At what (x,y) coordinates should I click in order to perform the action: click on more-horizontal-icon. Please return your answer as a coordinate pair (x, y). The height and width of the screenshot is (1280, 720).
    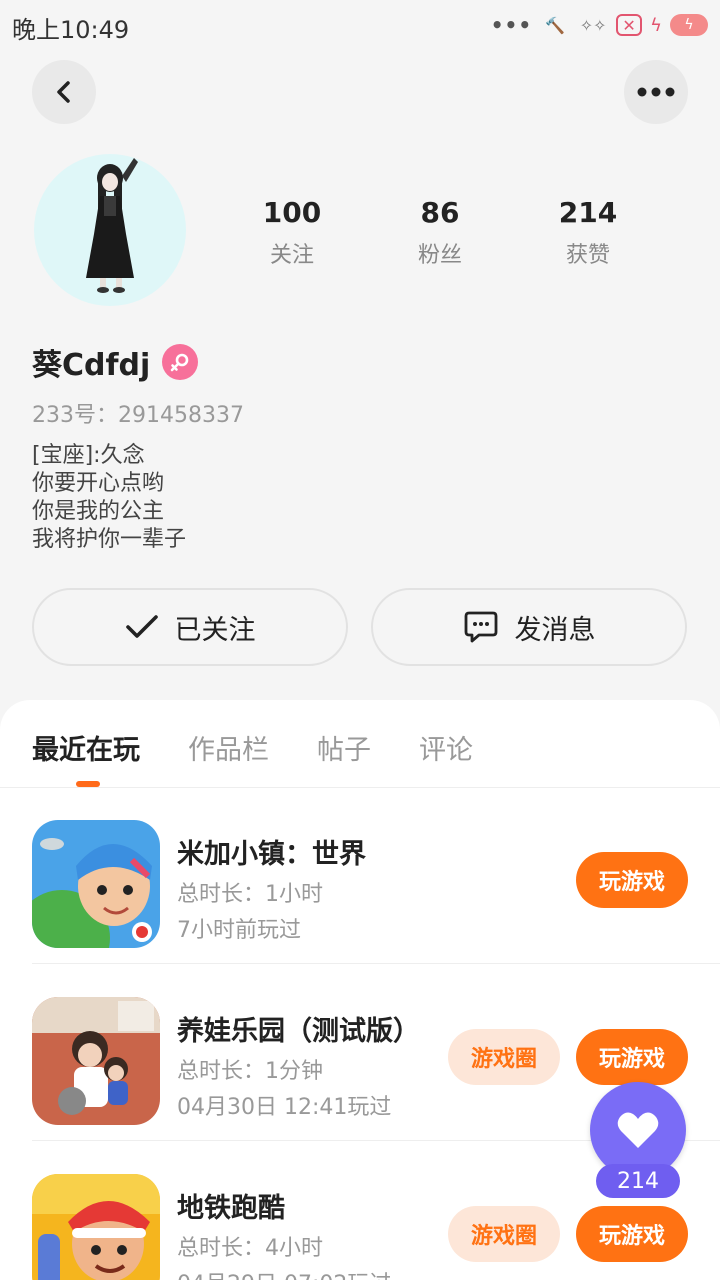
    Looking at the image, I should click on (656, 92).